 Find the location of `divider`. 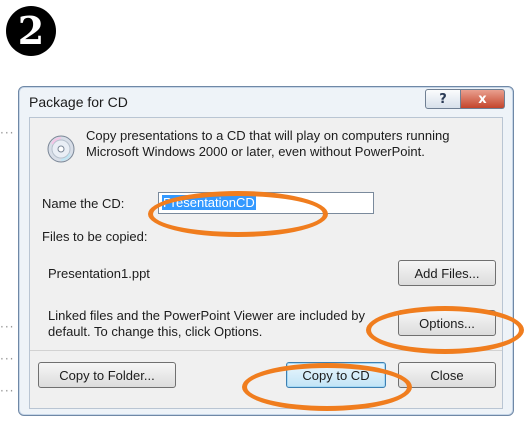

divider is located at coordinates (266, 350).